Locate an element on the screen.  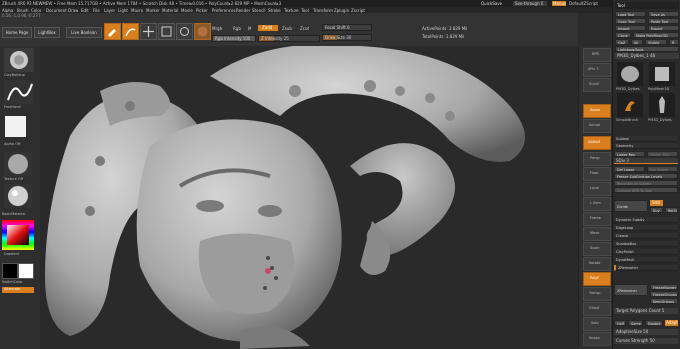
aahalf-button: AAHalf is located at coordinates (597, 143).